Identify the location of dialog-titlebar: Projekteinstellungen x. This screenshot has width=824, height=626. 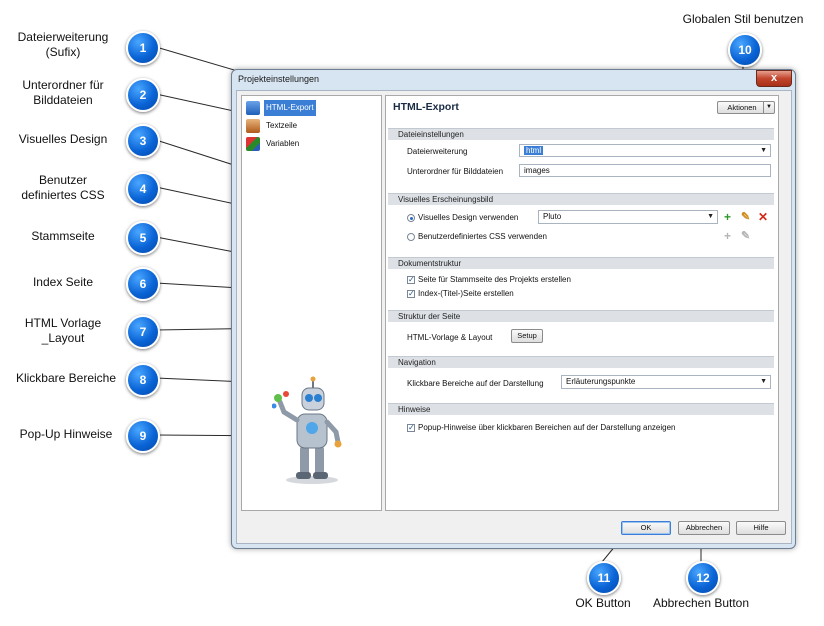
(513, 80).